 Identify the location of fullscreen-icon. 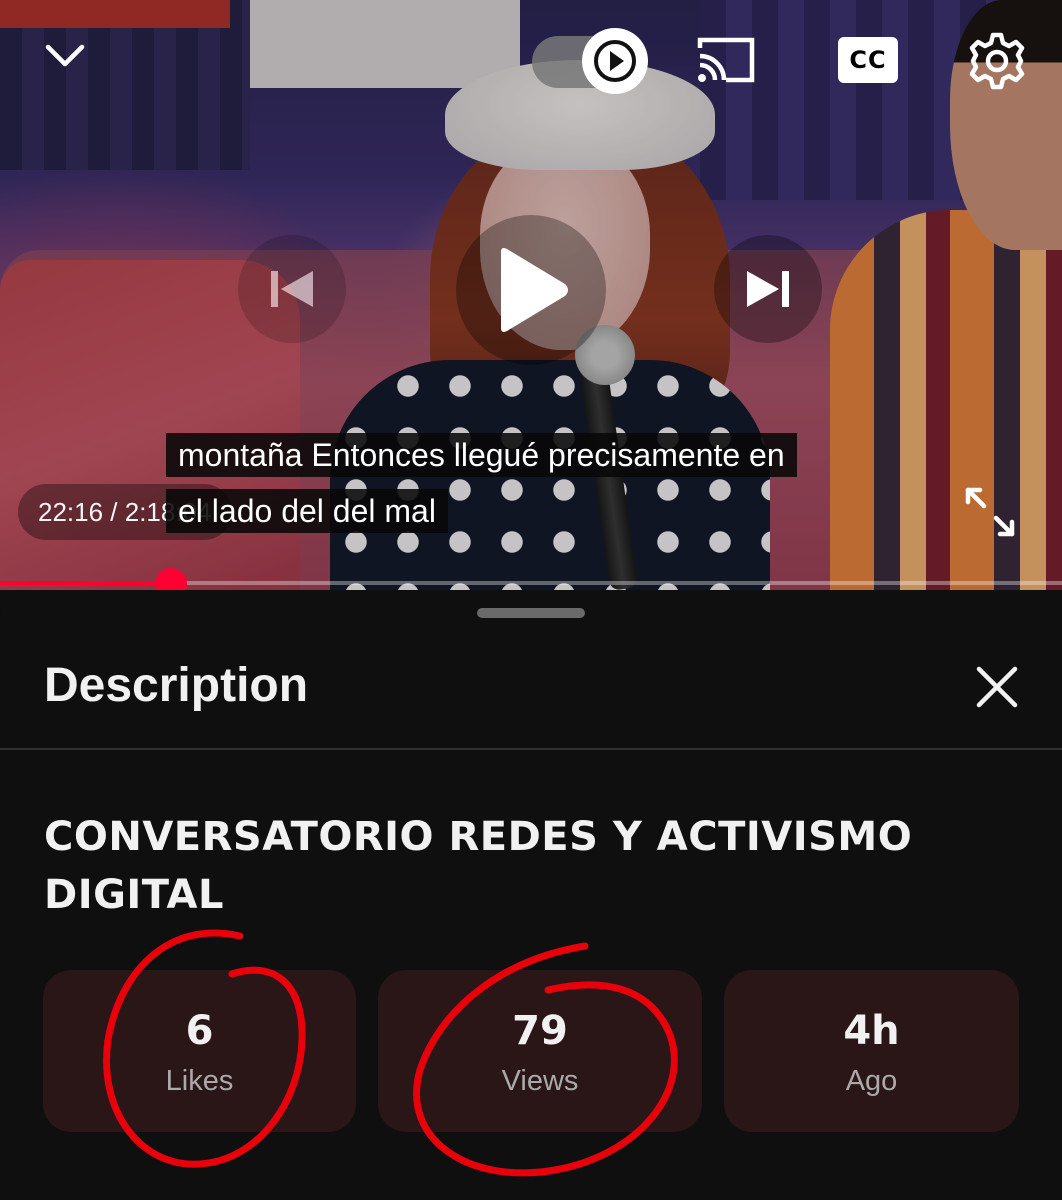
(990, 512).